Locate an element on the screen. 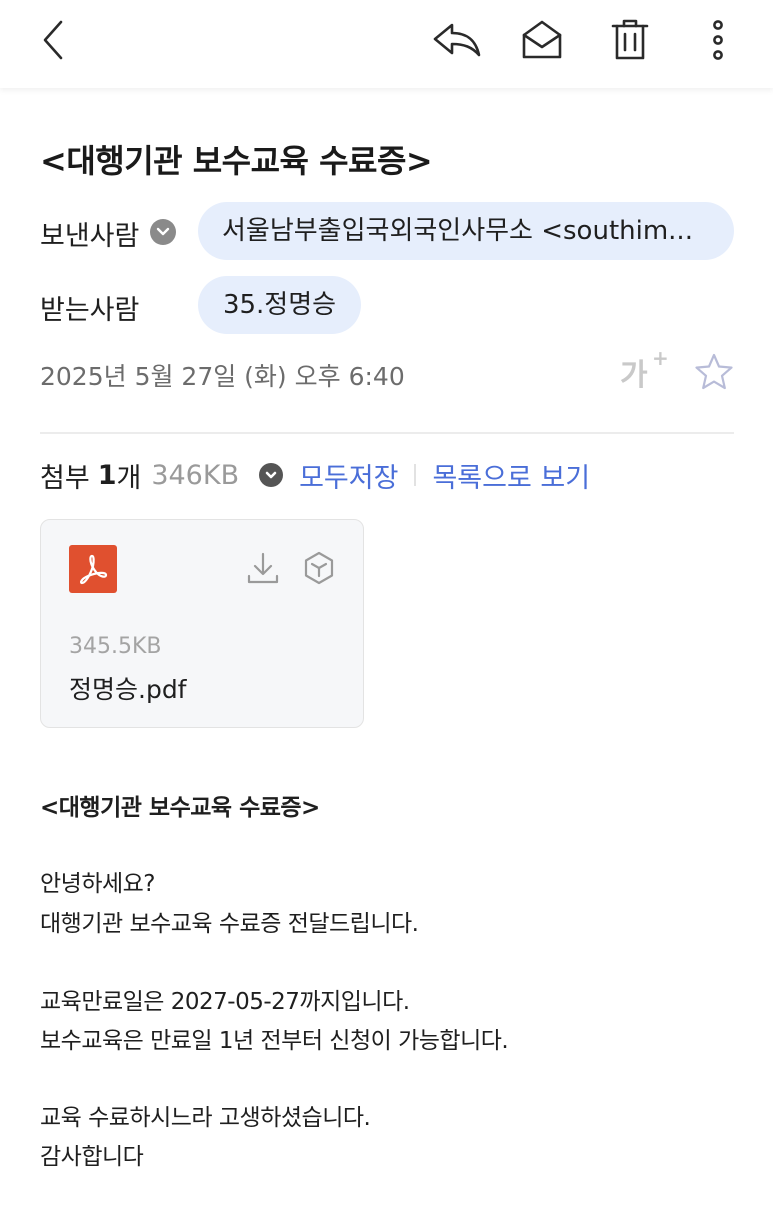 Image resolution: width=773 pixels, height=1219 pixels. file-name: 정명승.pdf is located at coordinates (128, 689).